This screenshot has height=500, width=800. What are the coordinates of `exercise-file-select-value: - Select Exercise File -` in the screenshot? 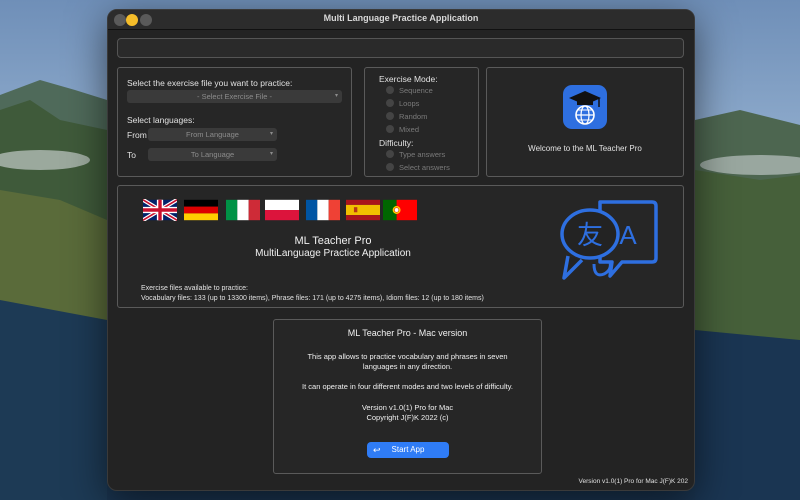 It's located at (234, 96).